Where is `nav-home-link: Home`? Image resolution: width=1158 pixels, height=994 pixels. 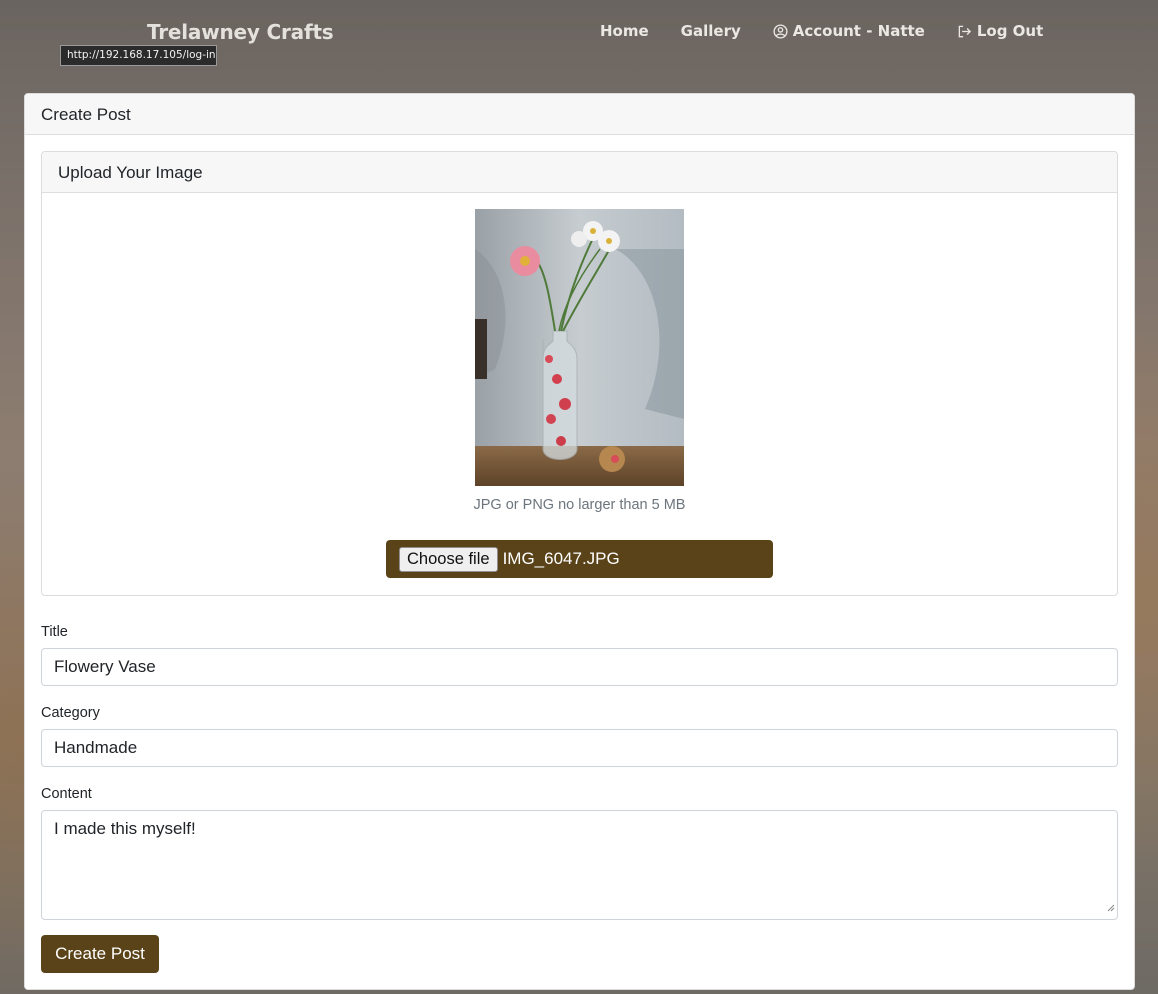
nav-home-link: Home is located at coordinates (624, 31).